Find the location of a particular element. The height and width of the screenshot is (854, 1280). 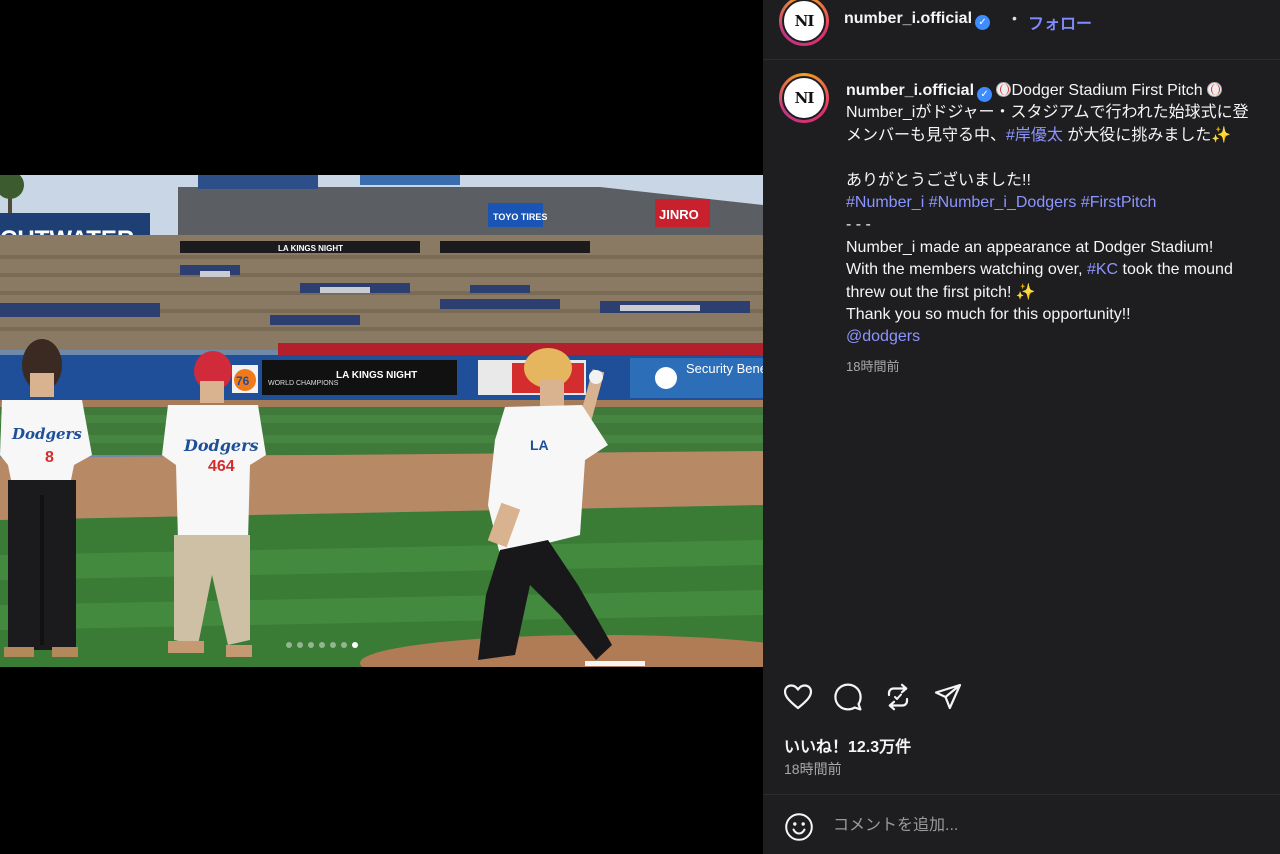

author-username: number_i.official is located at coordinates (908, 18).